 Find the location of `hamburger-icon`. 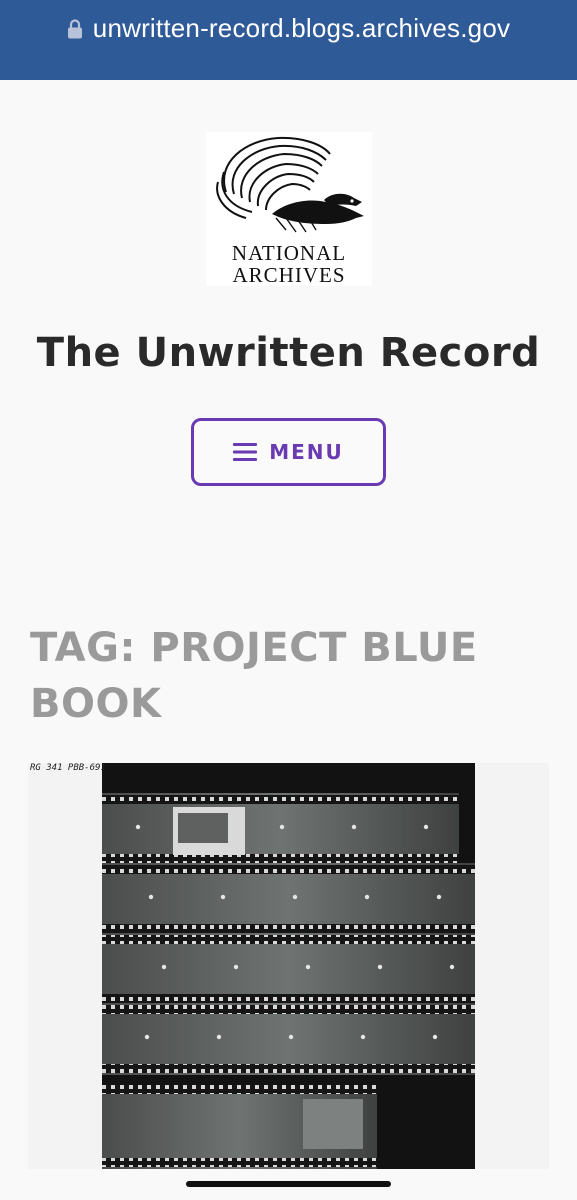

hamburger-icon is located at coordinates (245, 452).